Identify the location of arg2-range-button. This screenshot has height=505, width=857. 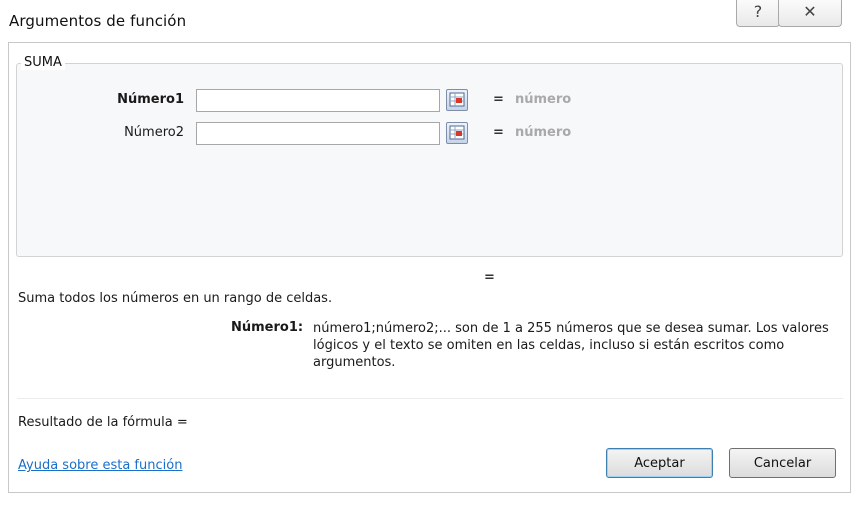
(457, 133).